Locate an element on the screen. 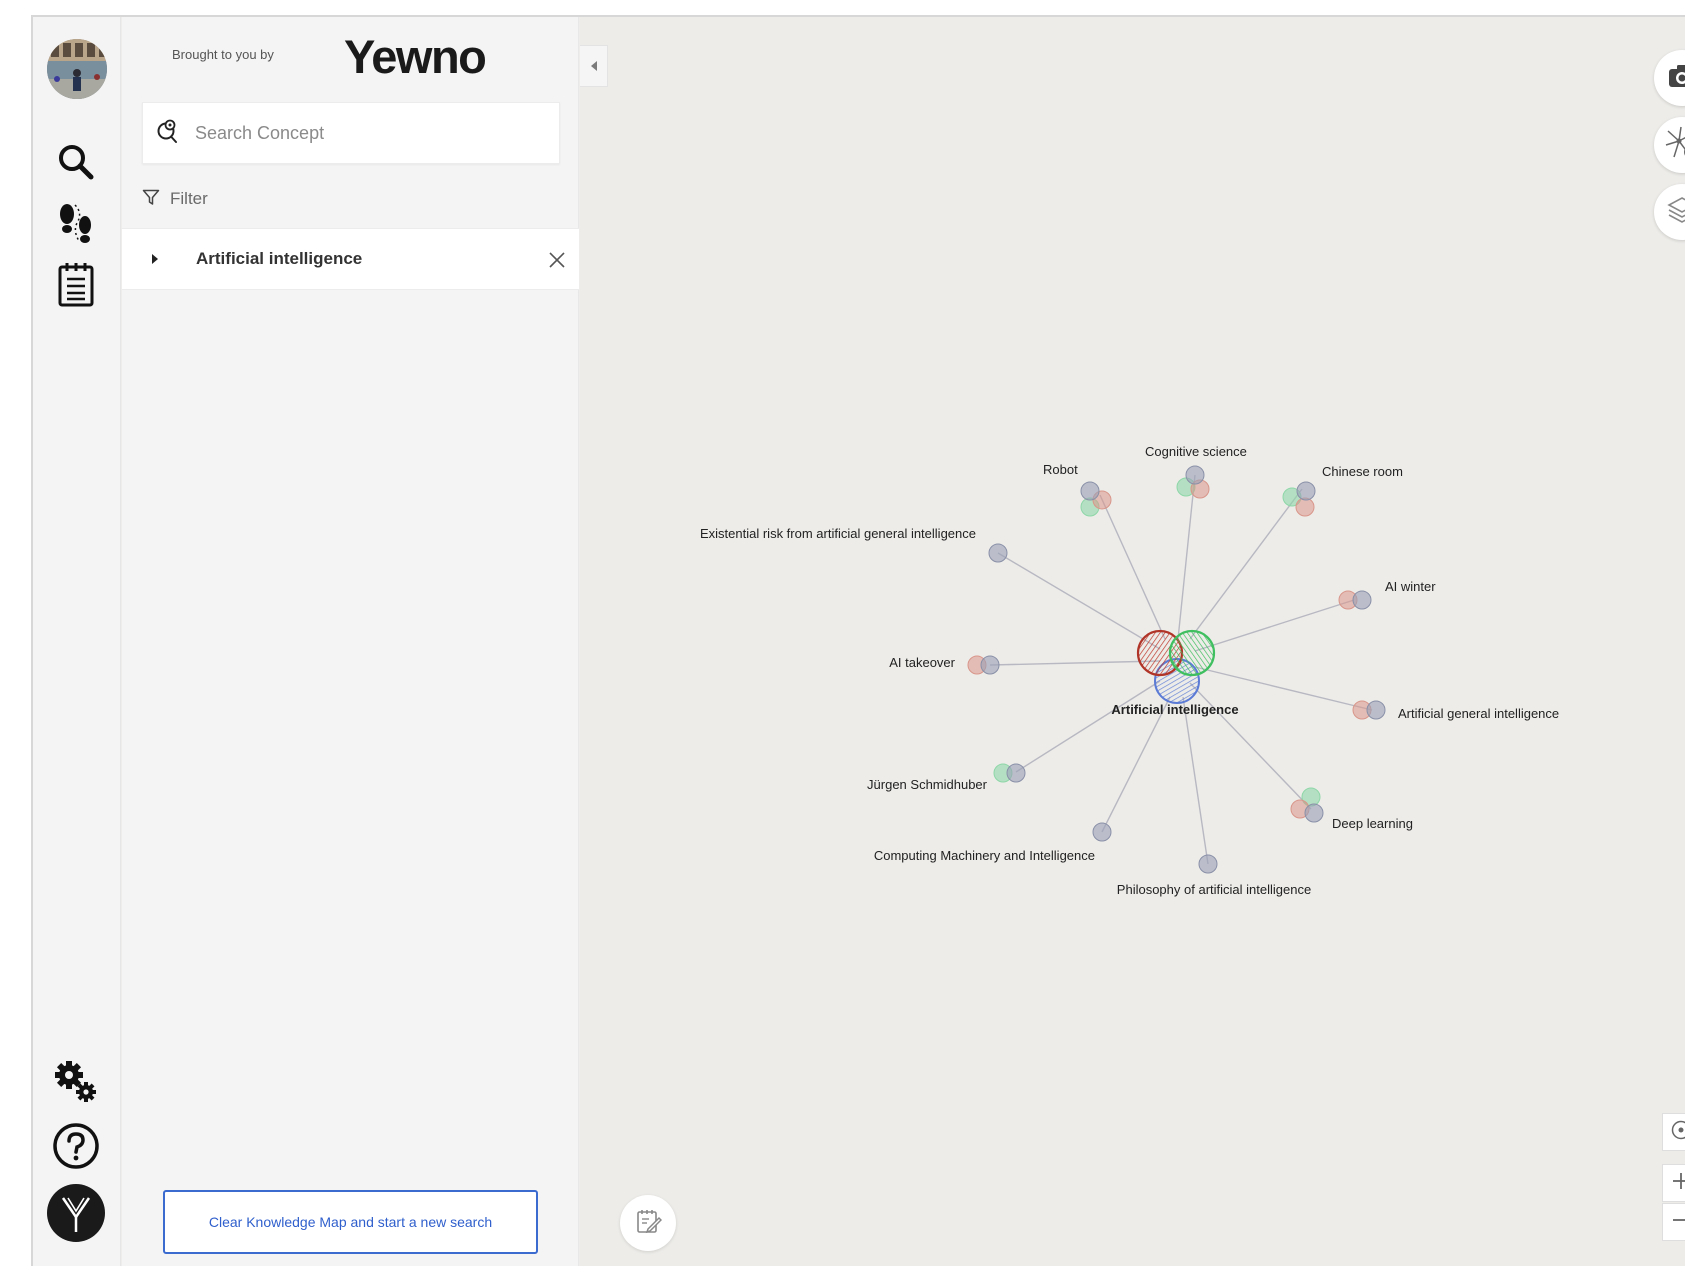 This screenshot has width=1685, height=1266. graph-node-chinese-room: Chinese room is located at coordinates (1342, 490).